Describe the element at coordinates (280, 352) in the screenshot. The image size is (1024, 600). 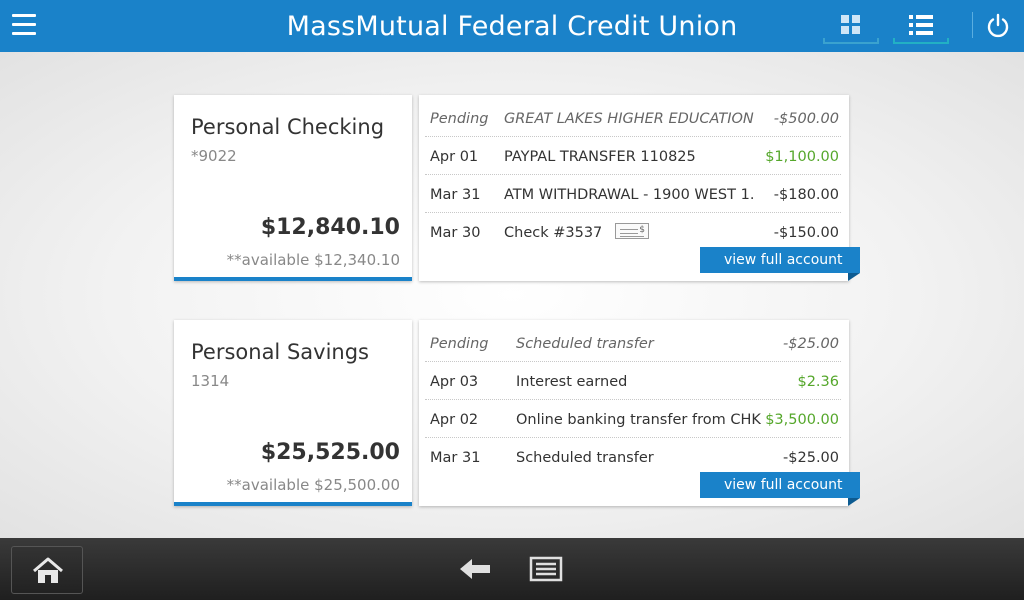
I see `account-name: Personal Savings` at that location.